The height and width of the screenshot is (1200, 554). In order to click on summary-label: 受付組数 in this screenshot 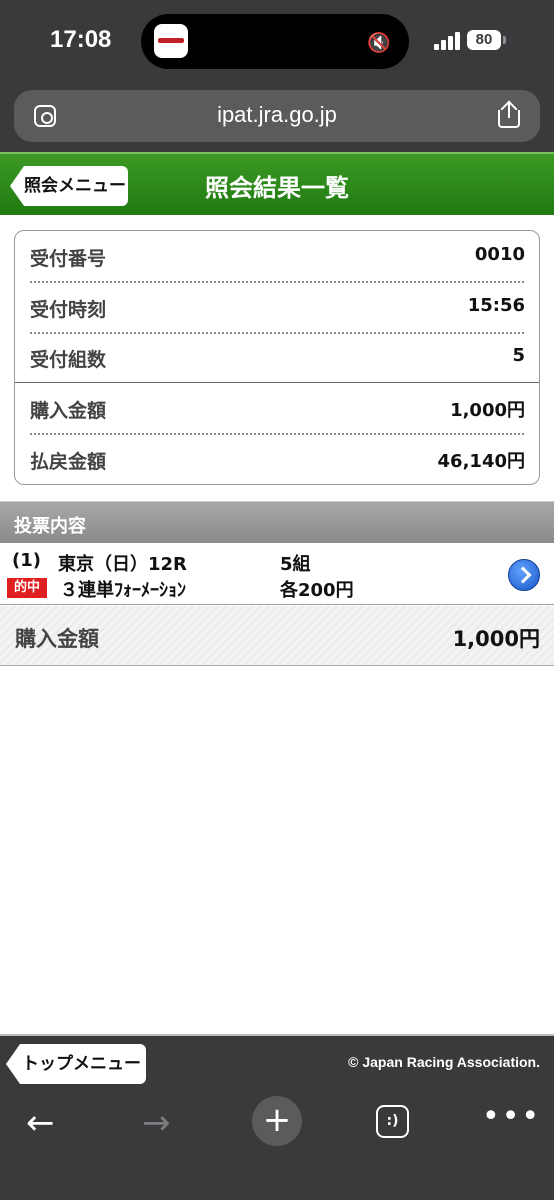, I will do `click(68, 360)`.